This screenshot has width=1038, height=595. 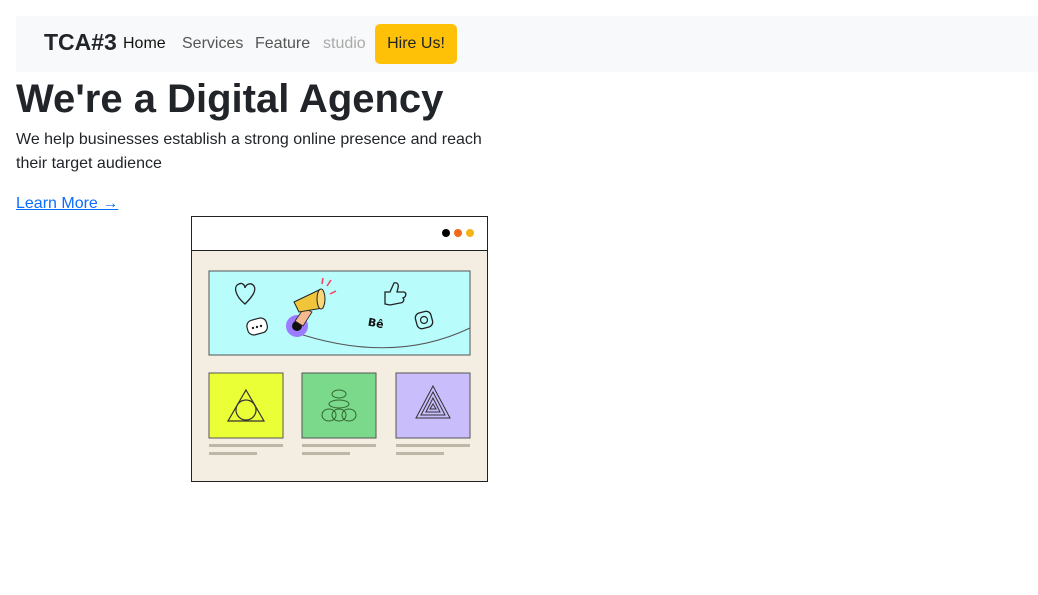 I want to click on brand-logo: TCA#3, so click(x=80, y=42).